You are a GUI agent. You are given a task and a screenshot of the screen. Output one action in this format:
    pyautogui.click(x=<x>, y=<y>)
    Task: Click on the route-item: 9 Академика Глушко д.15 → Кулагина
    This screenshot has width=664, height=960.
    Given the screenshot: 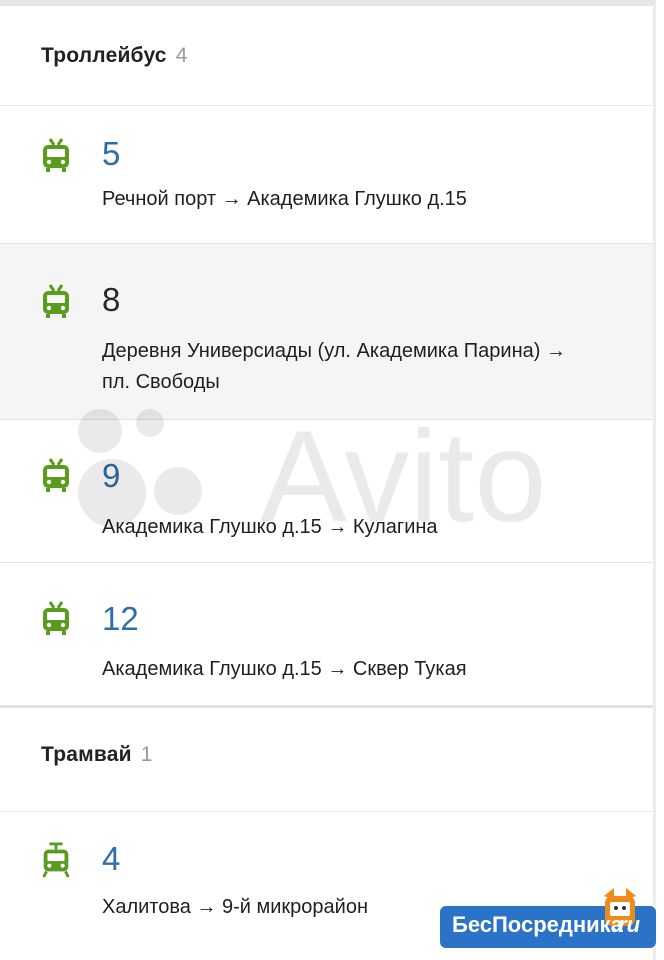 What is the action you would take?
    pyautogui.click(x=326, y=491)
    